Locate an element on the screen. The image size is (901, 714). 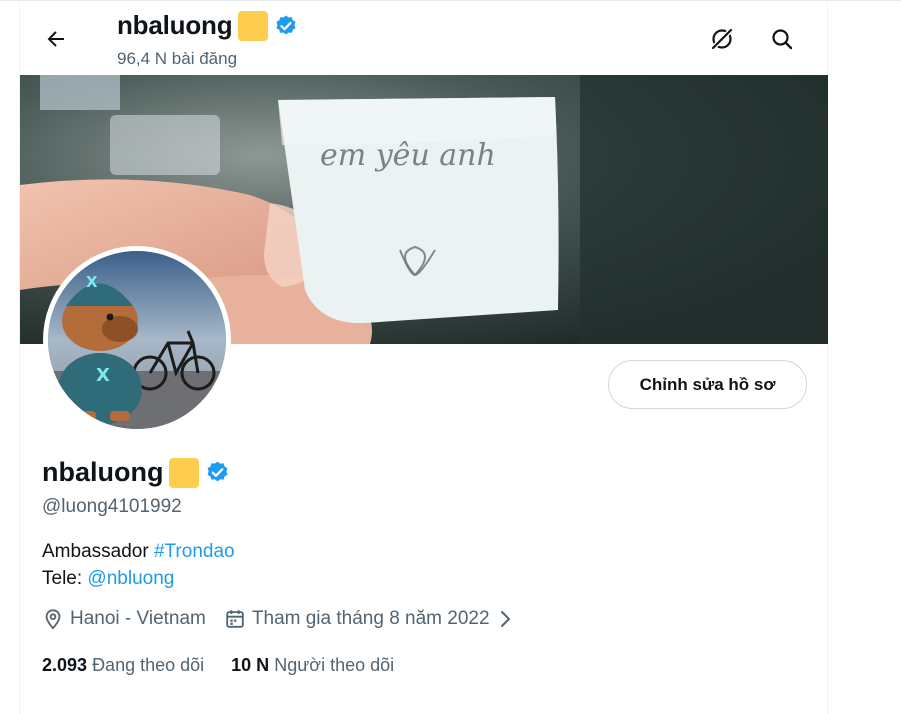
follow-stats: 2.093 Đang theo dõi 10 N Người theo dõi is located at coordinates (231, 665).